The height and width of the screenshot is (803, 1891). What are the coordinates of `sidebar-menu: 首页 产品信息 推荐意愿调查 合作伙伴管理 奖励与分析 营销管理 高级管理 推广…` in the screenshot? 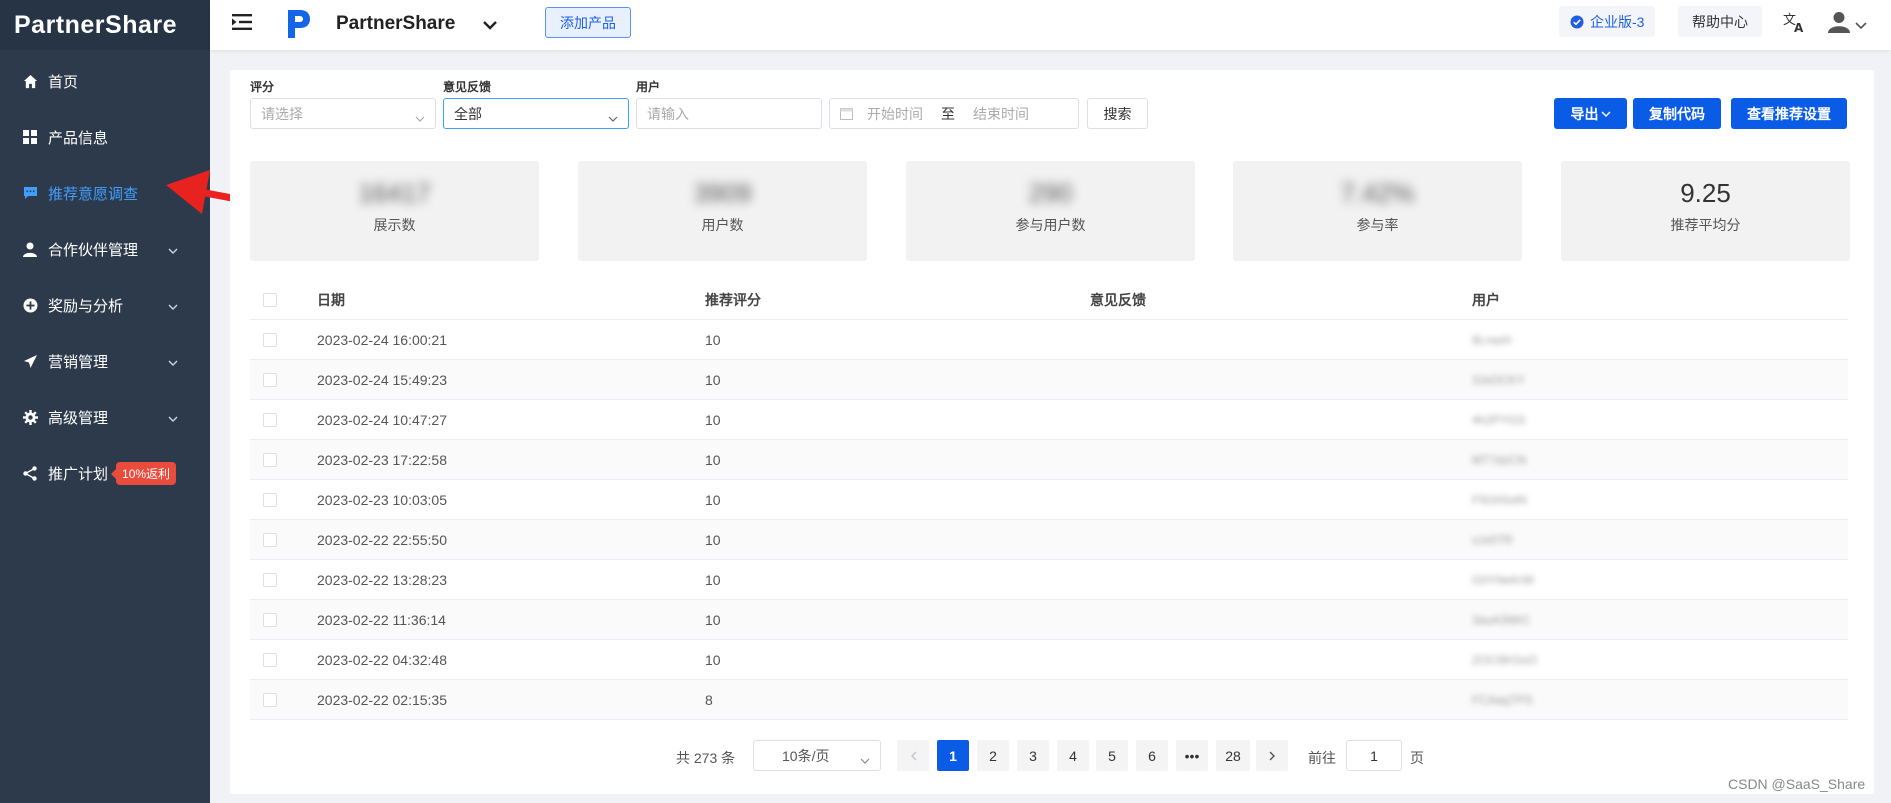 It's located at (105, 275).